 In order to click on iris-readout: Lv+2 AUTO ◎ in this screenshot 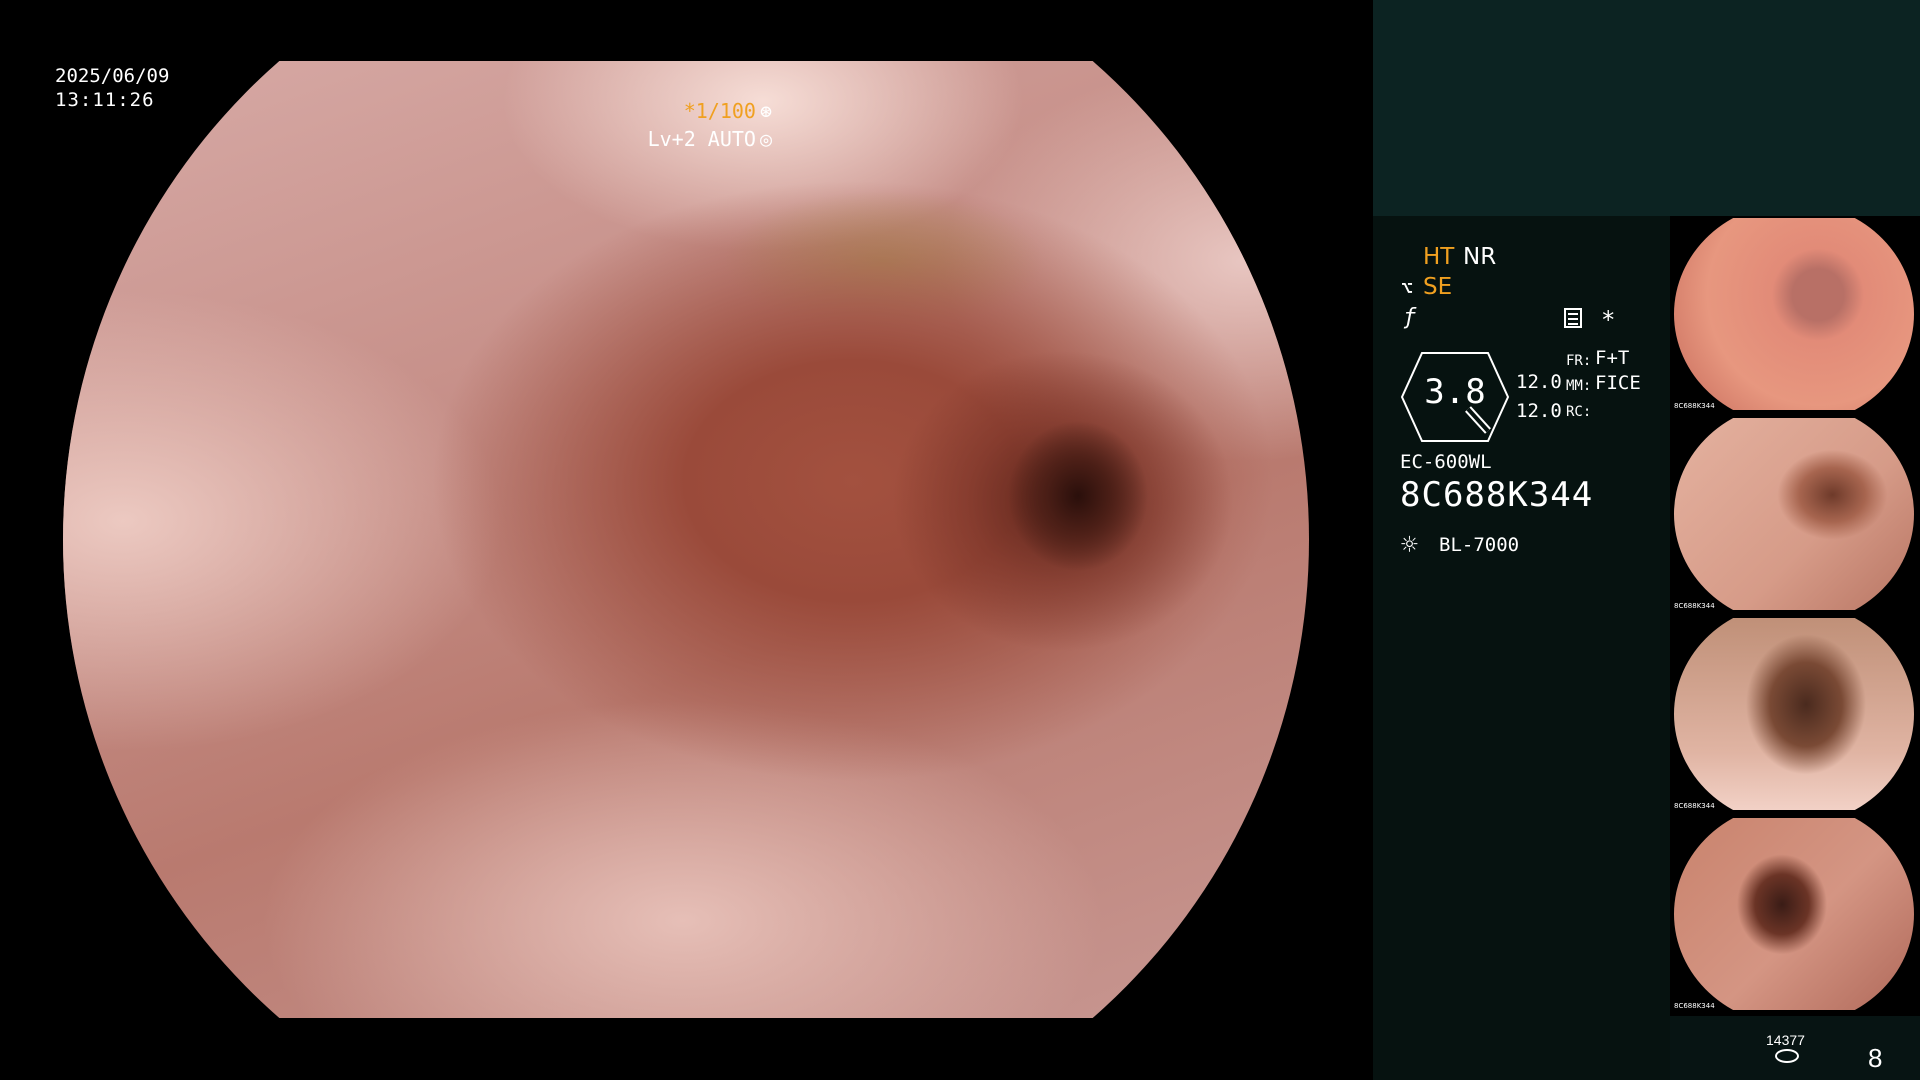, I will do `click(710, 139)`.